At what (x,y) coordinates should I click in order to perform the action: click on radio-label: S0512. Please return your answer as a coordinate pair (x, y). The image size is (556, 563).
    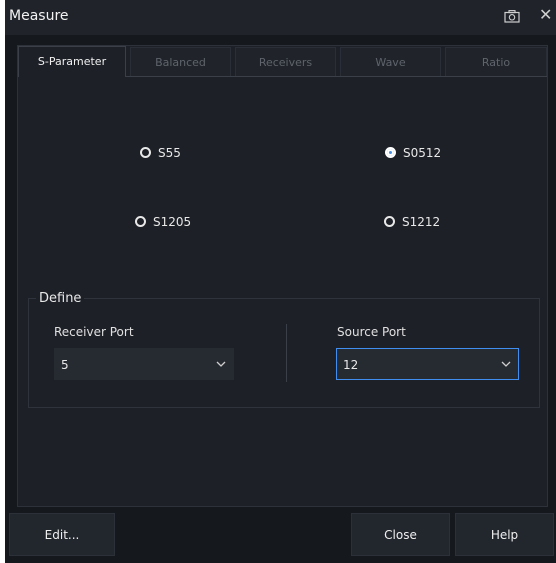
    Looking at the image, I should click on (422, 153).